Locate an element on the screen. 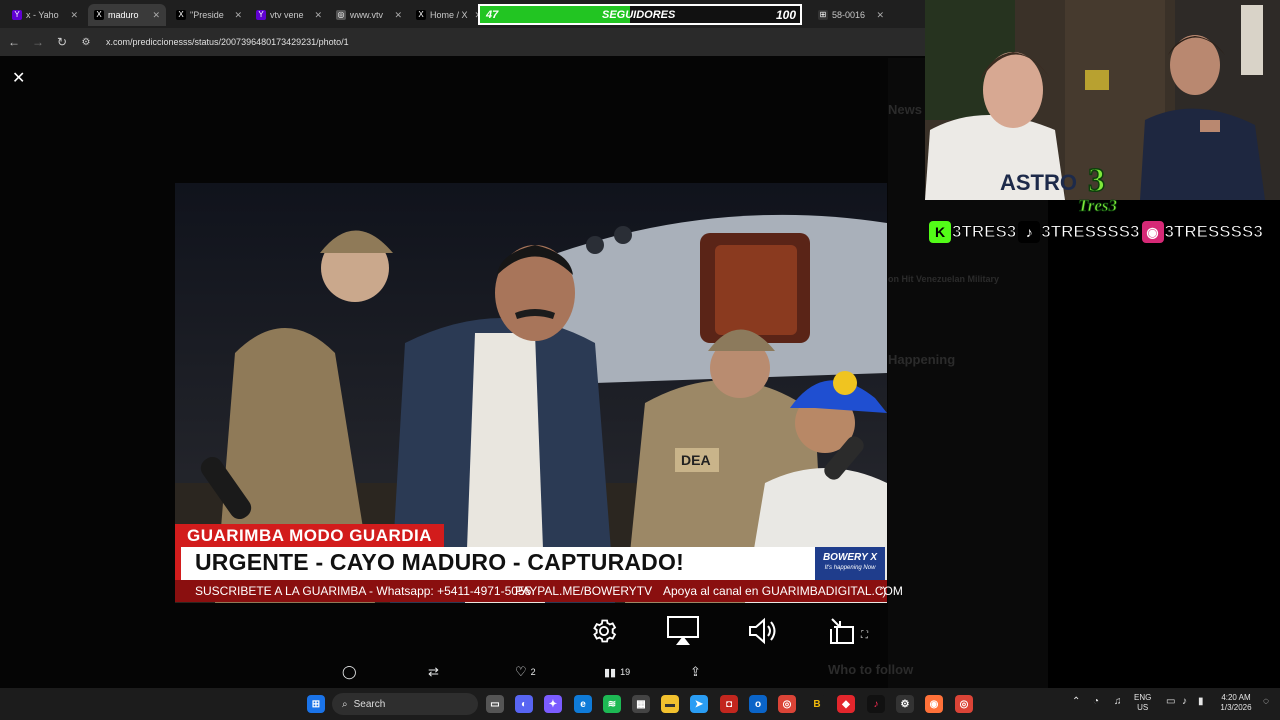  repost-button: ⇄ is located at coordinates (433, 672).